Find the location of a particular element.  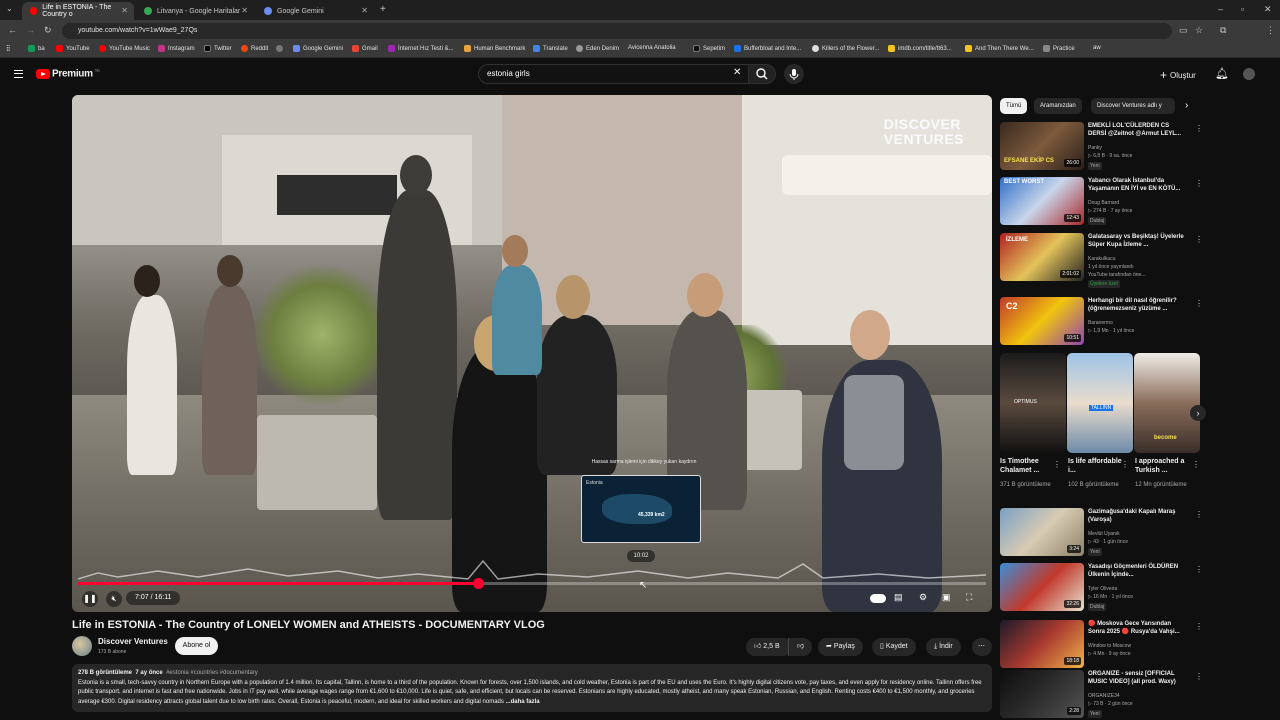

voice-search-button is located at coordinates (794, 74).